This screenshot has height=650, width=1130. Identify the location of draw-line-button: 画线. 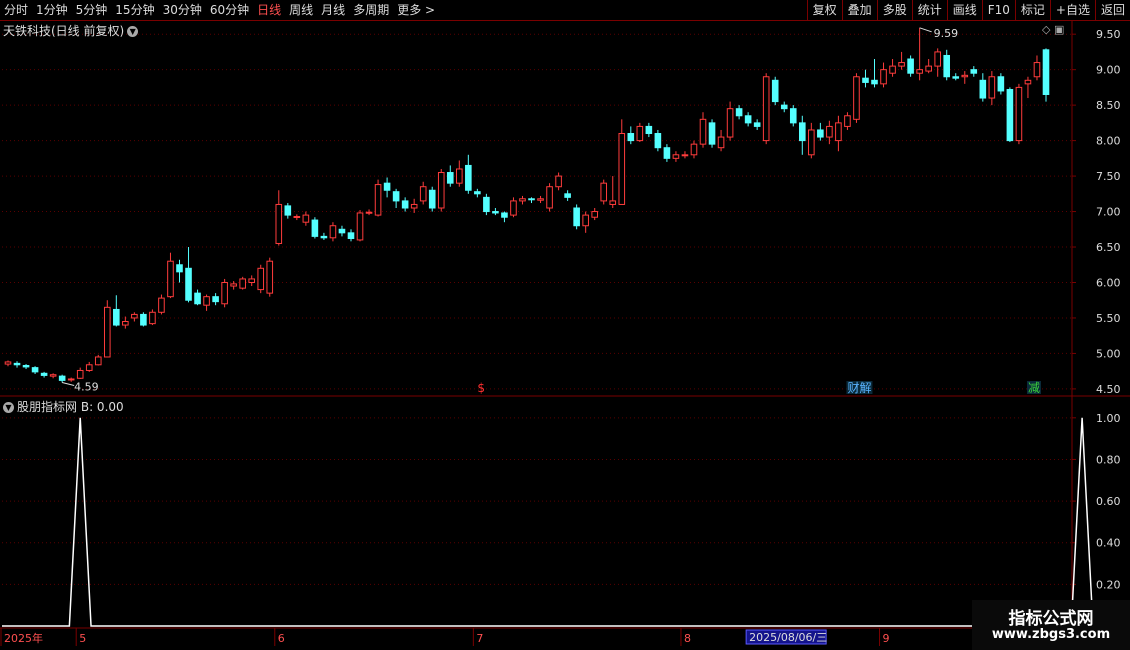
(964, 10).